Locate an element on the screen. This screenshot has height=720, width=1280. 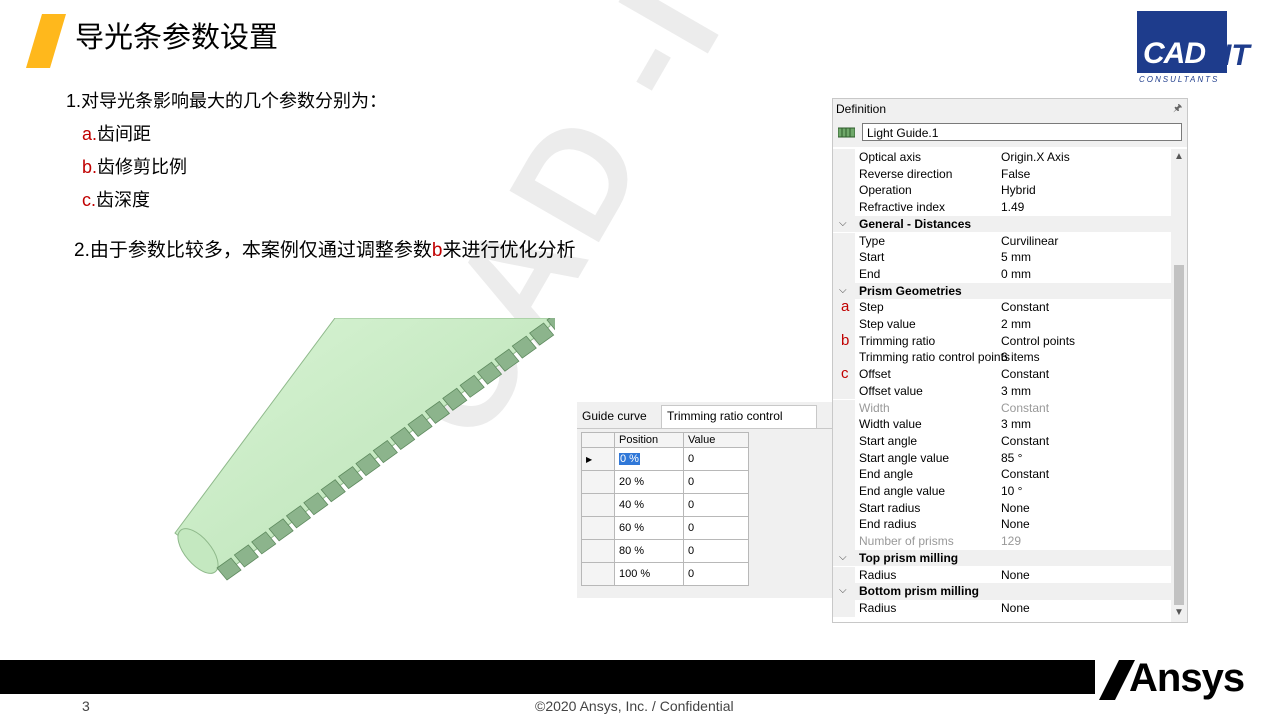
property-row: Width value 3 mm is located at coordinates (1002, 424).